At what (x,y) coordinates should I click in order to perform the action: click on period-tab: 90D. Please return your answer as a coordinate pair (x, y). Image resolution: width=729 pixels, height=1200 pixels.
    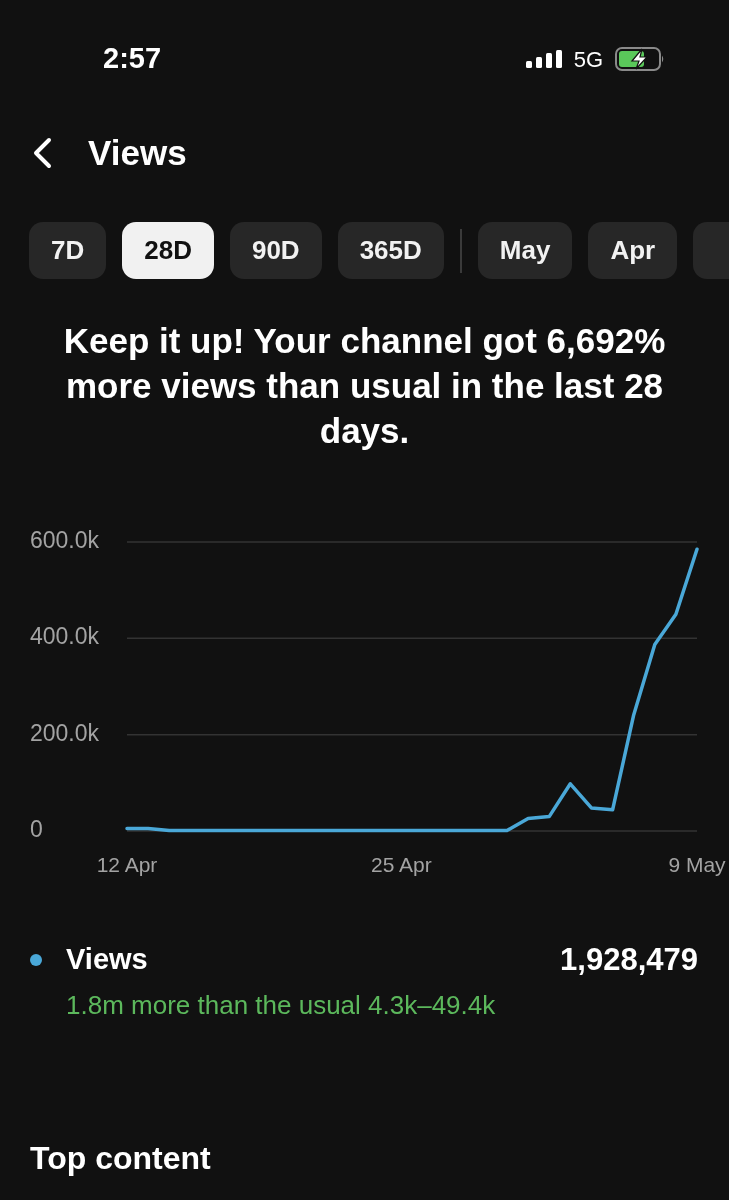
    Looking at the image, I should click on (275, 250).